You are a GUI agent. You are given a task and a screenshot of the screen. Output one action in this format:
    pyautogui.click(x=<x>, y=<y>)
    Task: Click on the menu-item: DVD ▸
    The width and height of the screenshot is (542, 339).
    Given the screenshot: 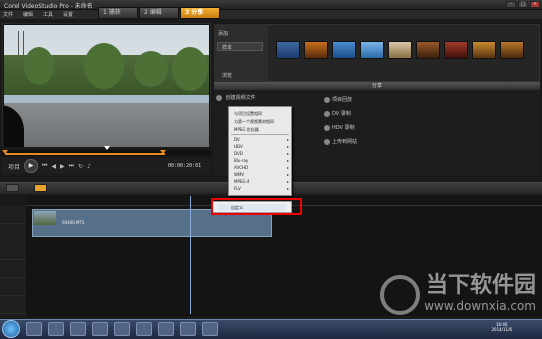 What is the action you would take?
    pyautogui.click(x=261, y=153)
    